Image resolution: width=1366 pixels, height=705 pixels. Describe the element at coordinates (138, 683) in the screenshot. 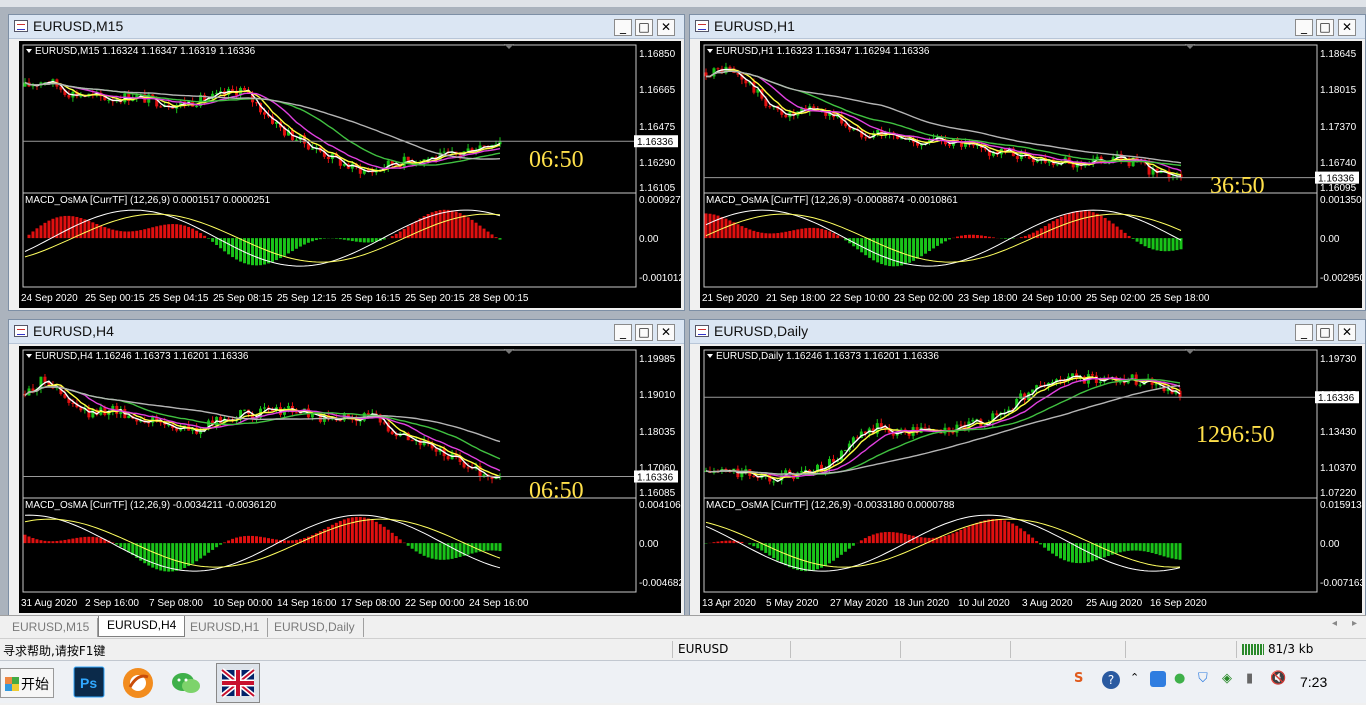

I see `browser-icon` at that location.